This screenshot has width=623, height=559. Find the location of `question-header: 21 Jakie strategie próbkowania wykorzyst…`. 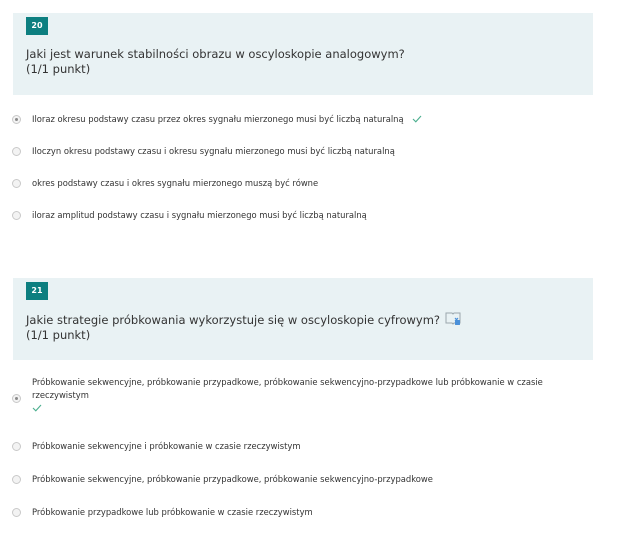

question-header: 21 Jakie strategie próbkowania wykorzyst… is located at coordinates (303, 319).